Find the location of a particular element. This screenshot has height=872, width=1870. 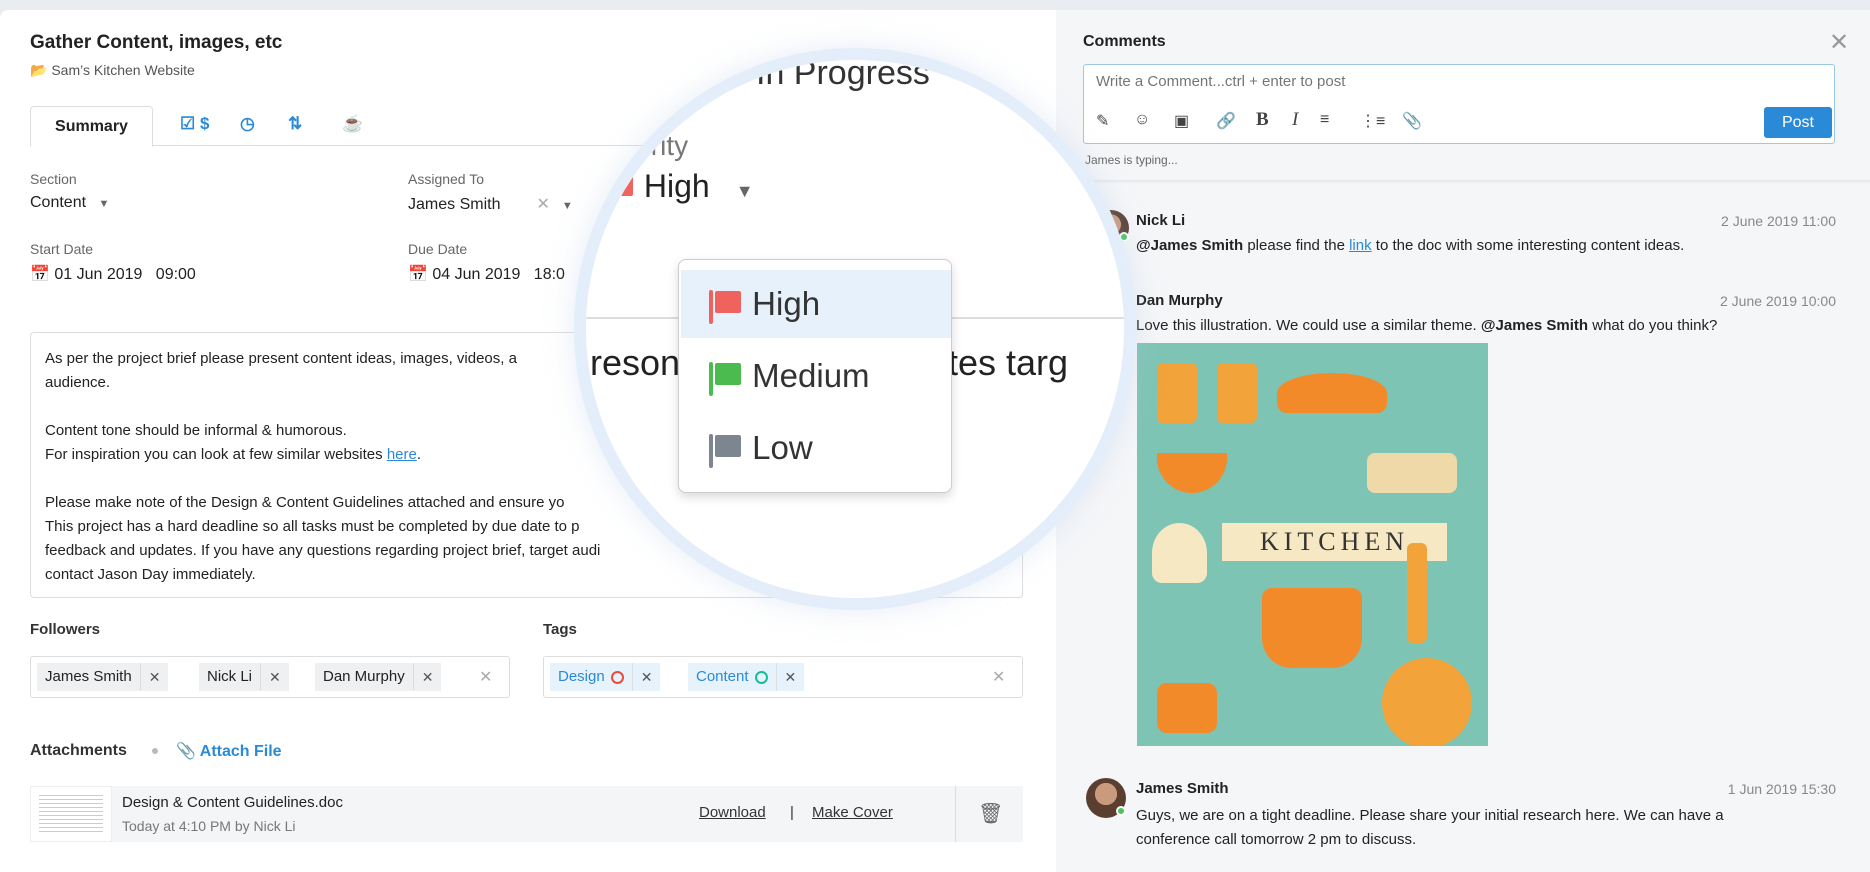

project-breadcrumb: 📂 Sam’s Kitchen Website is located at coordinates (112, 70).